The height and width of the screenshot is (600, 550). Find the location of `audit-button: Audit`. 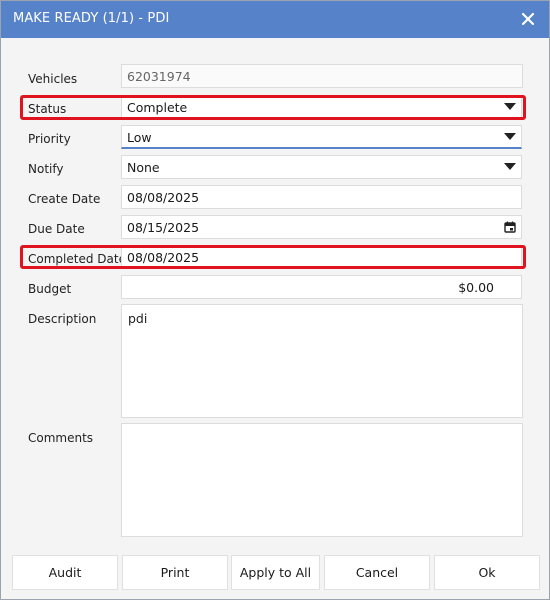

audit-button: Audit is located at coordinates (65, 572).